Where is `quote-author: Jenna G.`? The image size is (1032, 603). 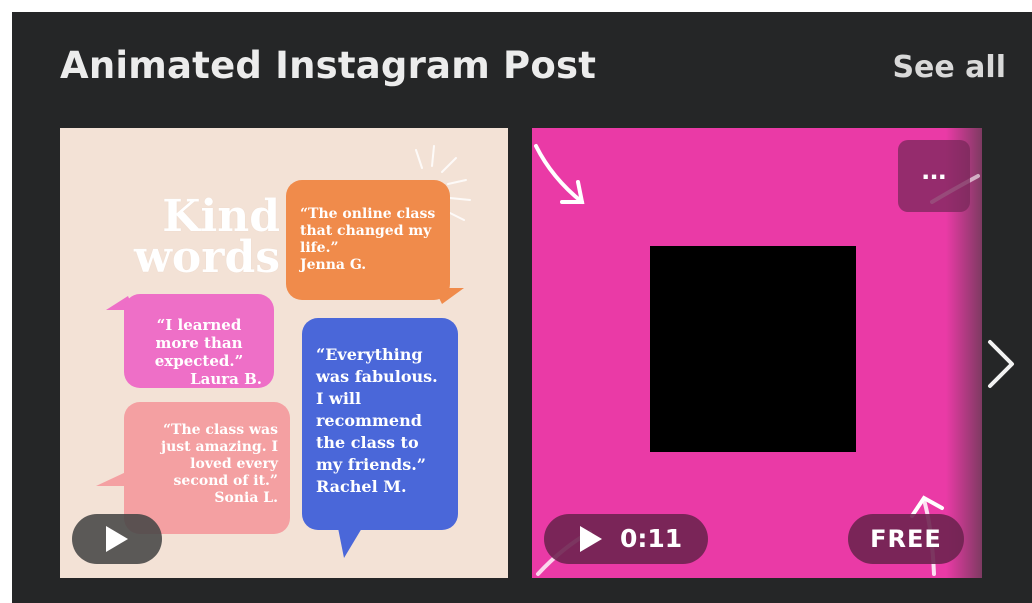
quote-author: Jenna G. is located at coordinates (333, 265).